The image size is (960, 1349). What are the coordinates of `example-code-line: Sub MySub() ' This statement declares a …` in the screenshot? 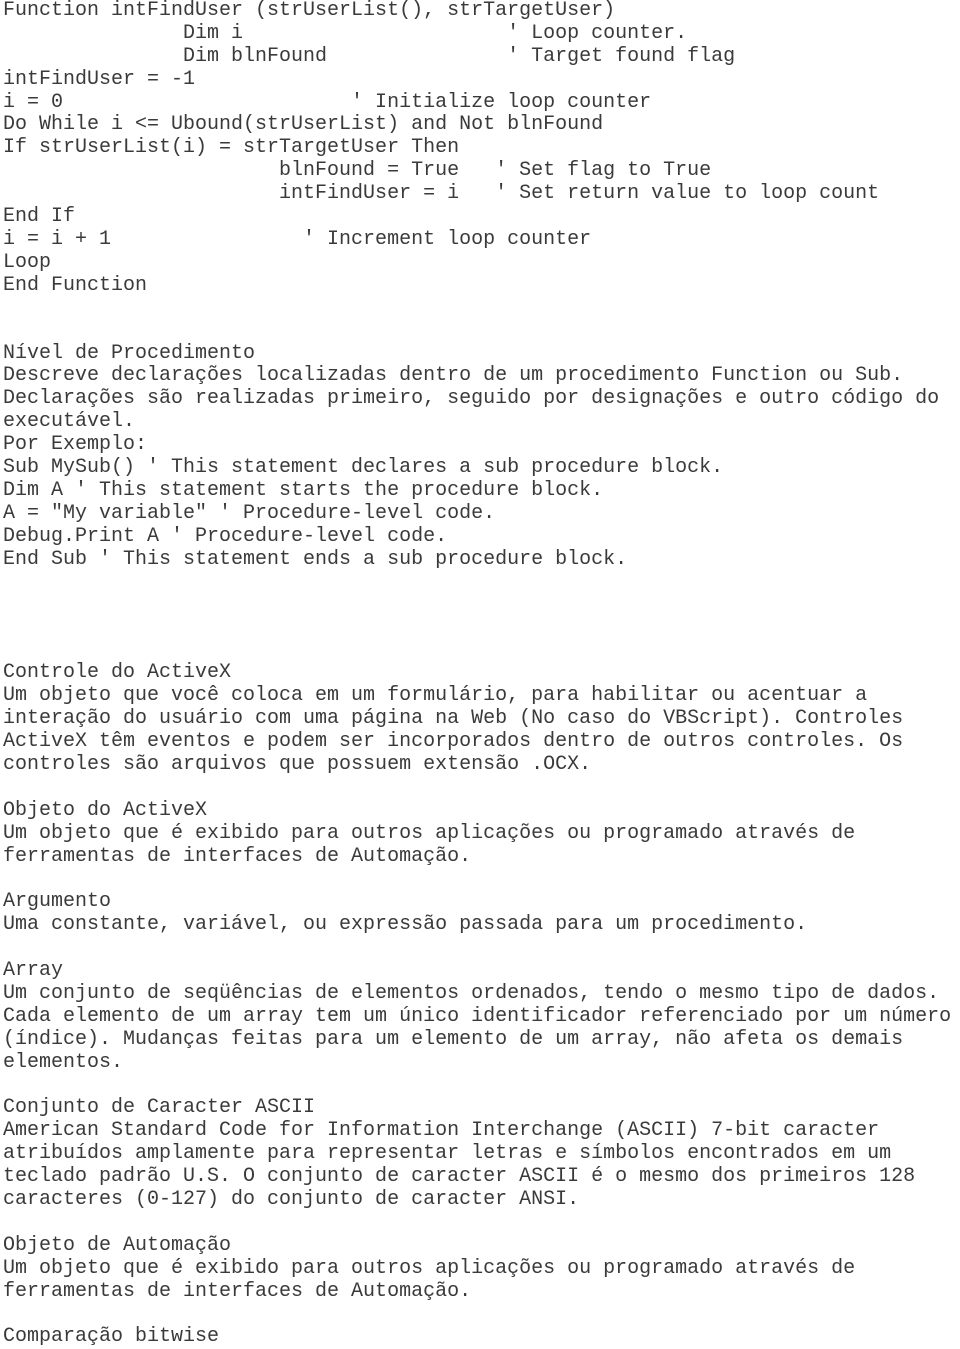 It's located at (363, 468).